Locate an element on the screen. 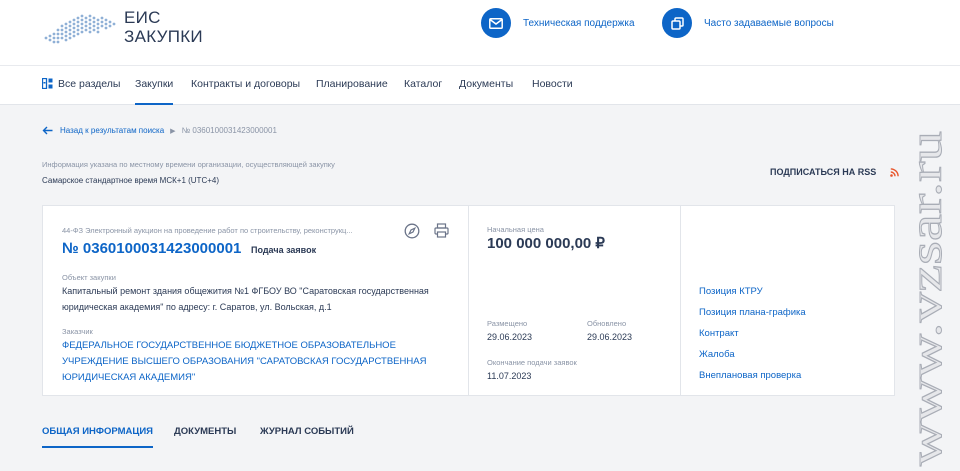 Image resolution: width=960 pixels, height=471 pixels. complaint-link: Жалоба is located at coordinates (717, 354).